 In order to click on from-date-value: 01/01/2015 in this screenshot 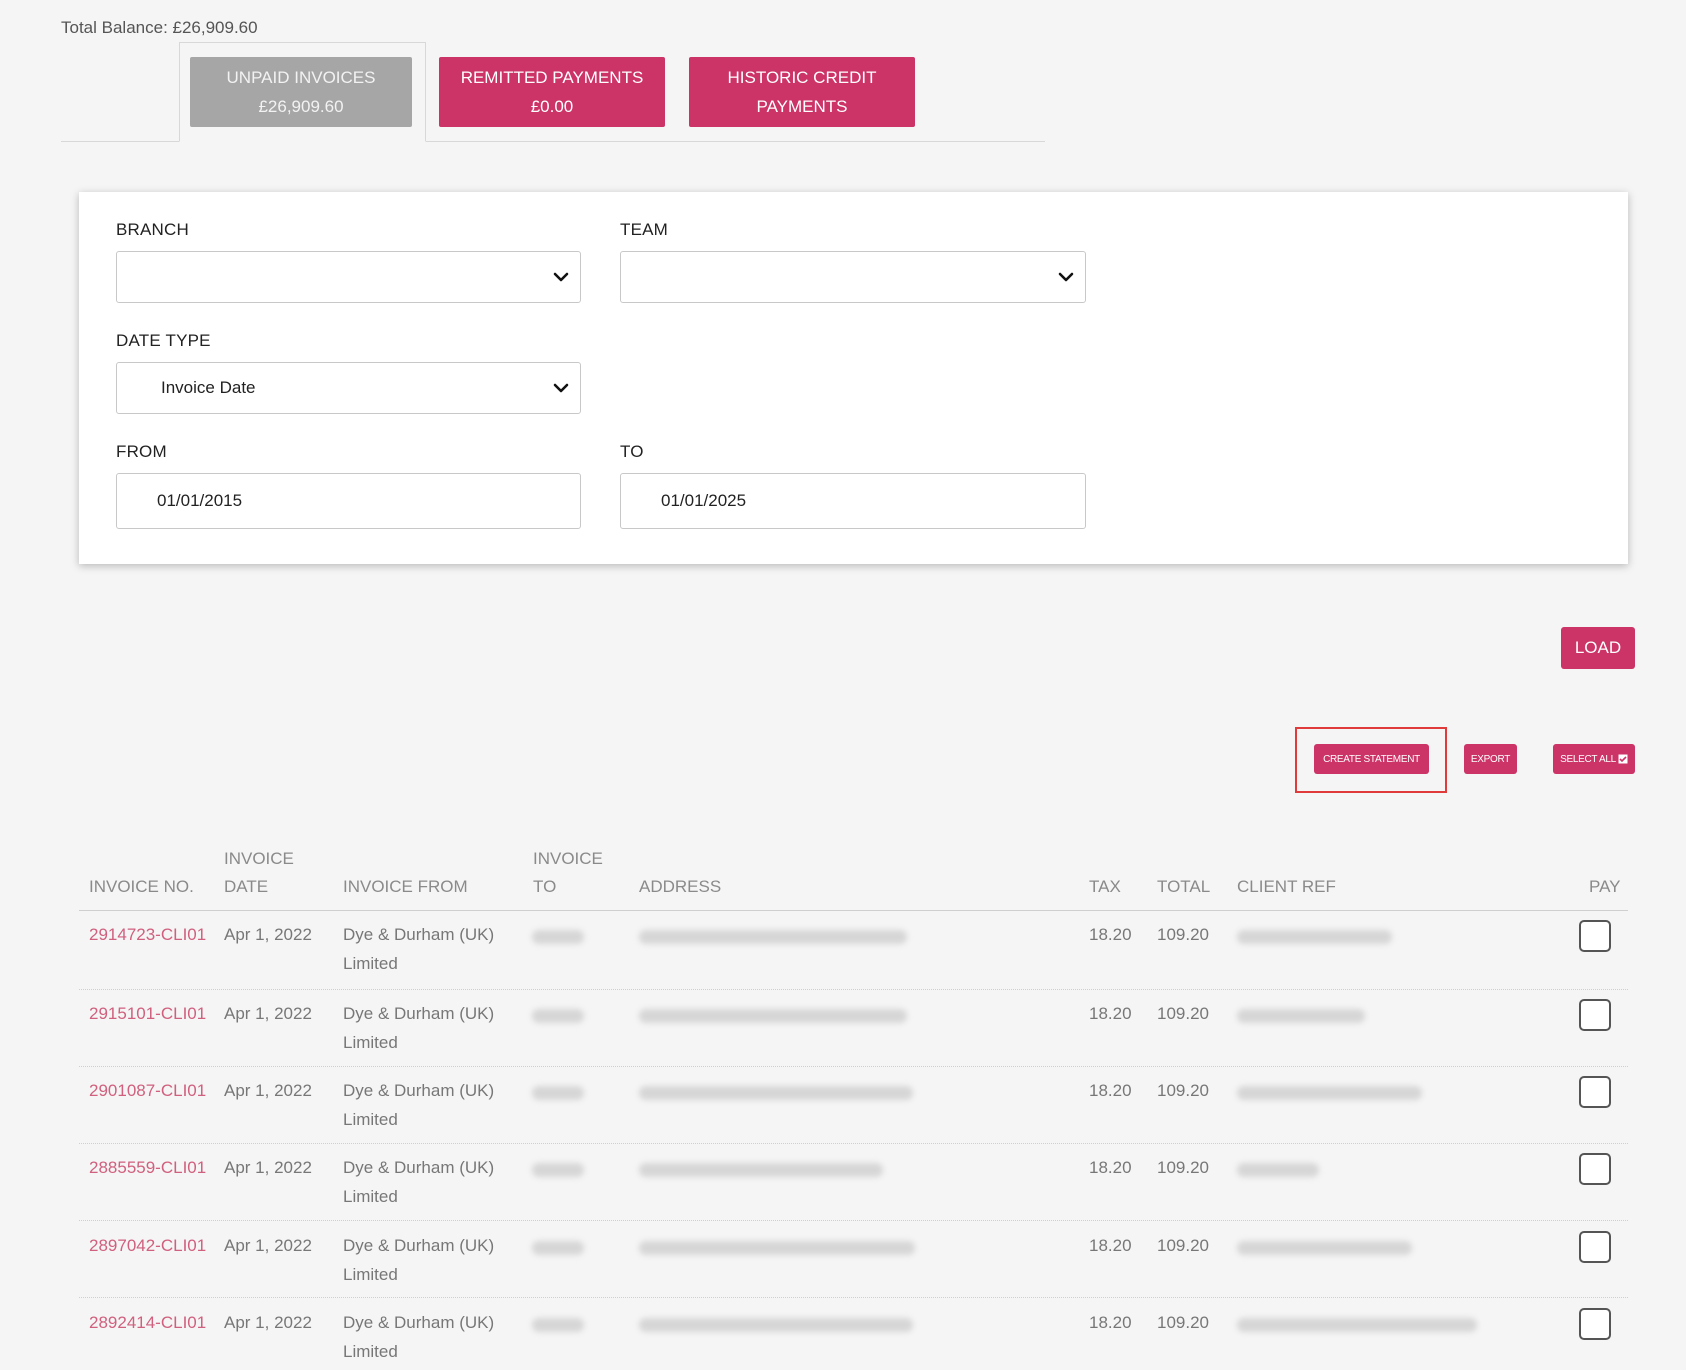, I will do `click(200, 500)`.